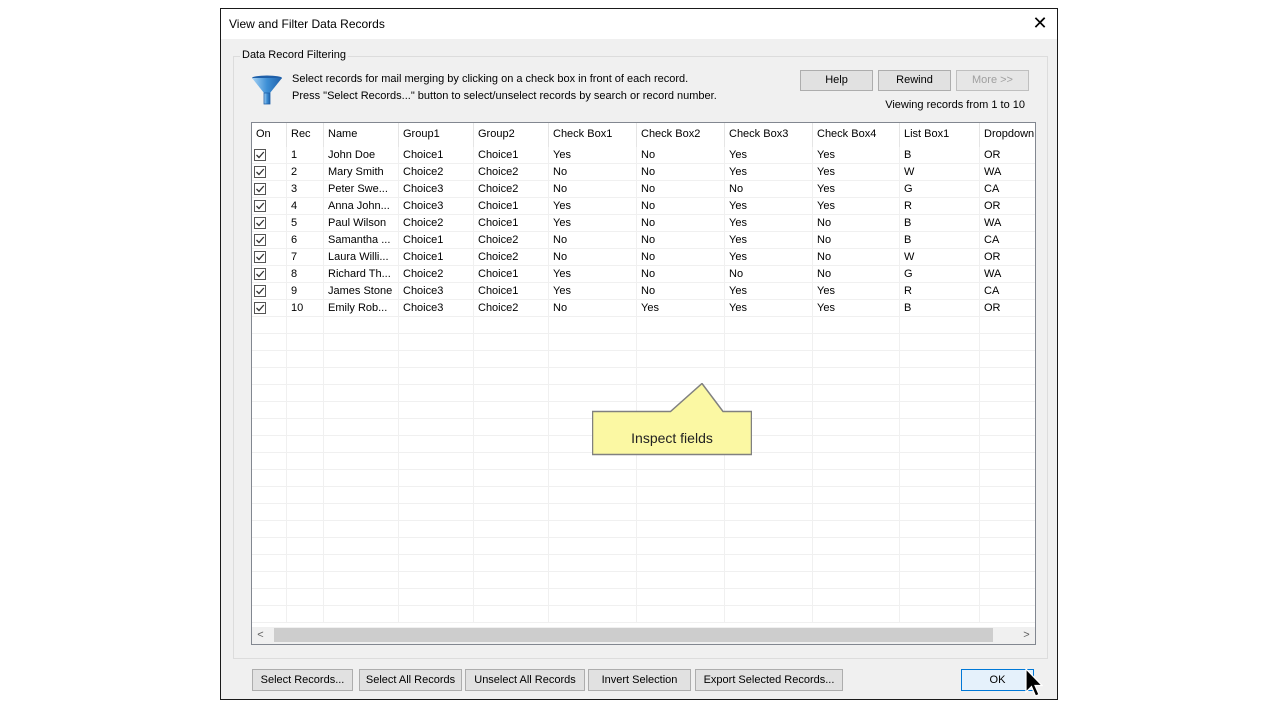 Image resolution: width=1280 pixels, height=712 pixels. I want to click on table-row: 9 James Stone Choice3 Choice1 Yes No Yes Yes R CA, so click(643, 291).